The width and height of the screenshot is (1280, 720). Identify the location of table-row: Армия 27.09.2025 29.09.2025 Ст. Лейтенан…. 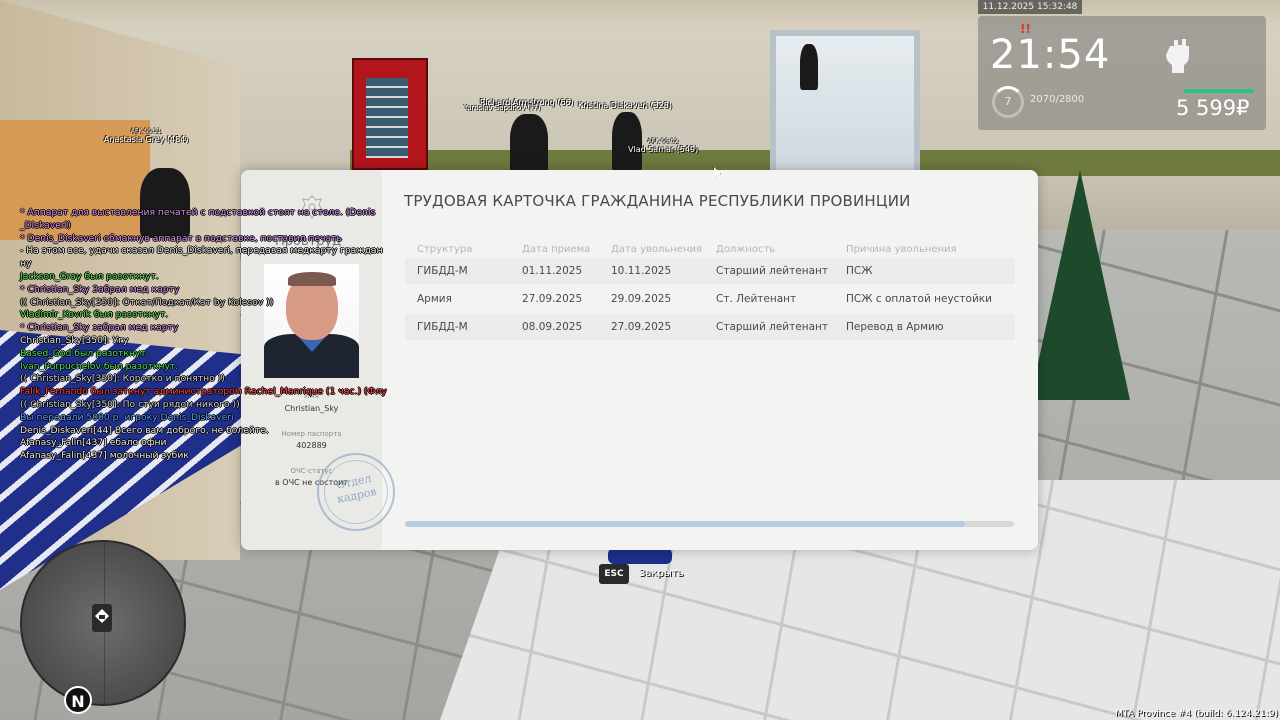
(710, 299).